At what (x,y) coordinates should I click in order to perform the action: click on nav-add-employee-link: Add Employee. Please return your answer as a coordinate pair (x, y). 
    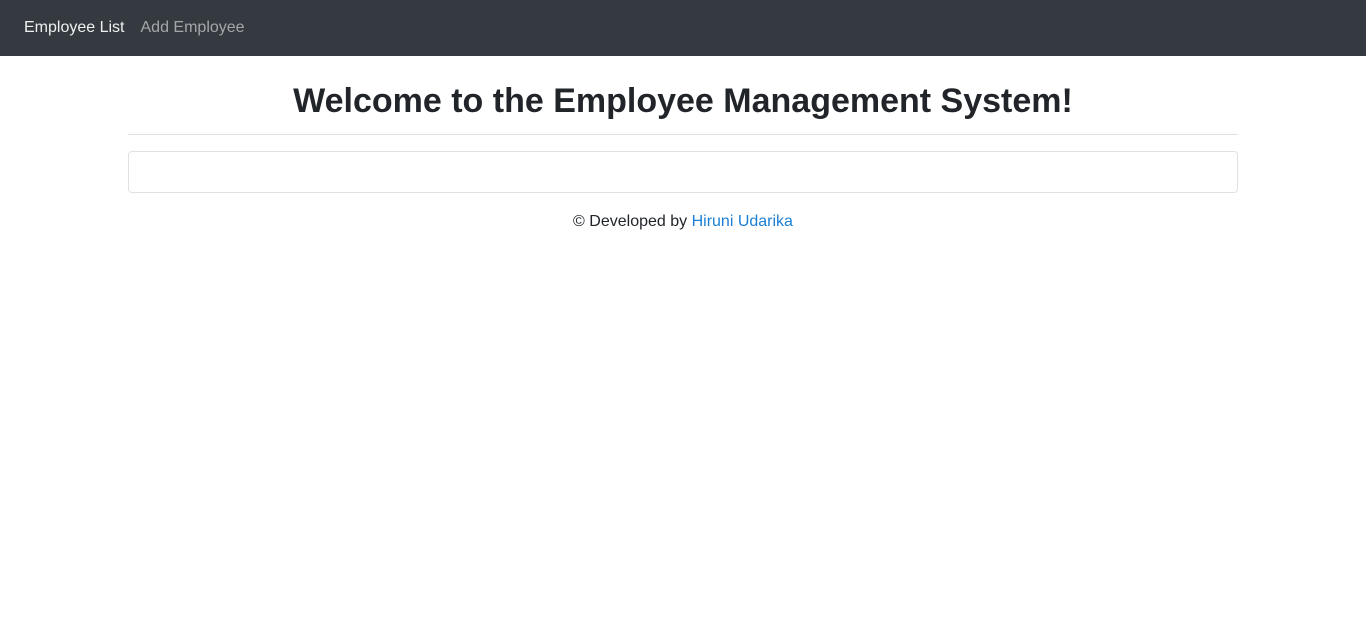
    Looking at the image, I should click on (193, 28).